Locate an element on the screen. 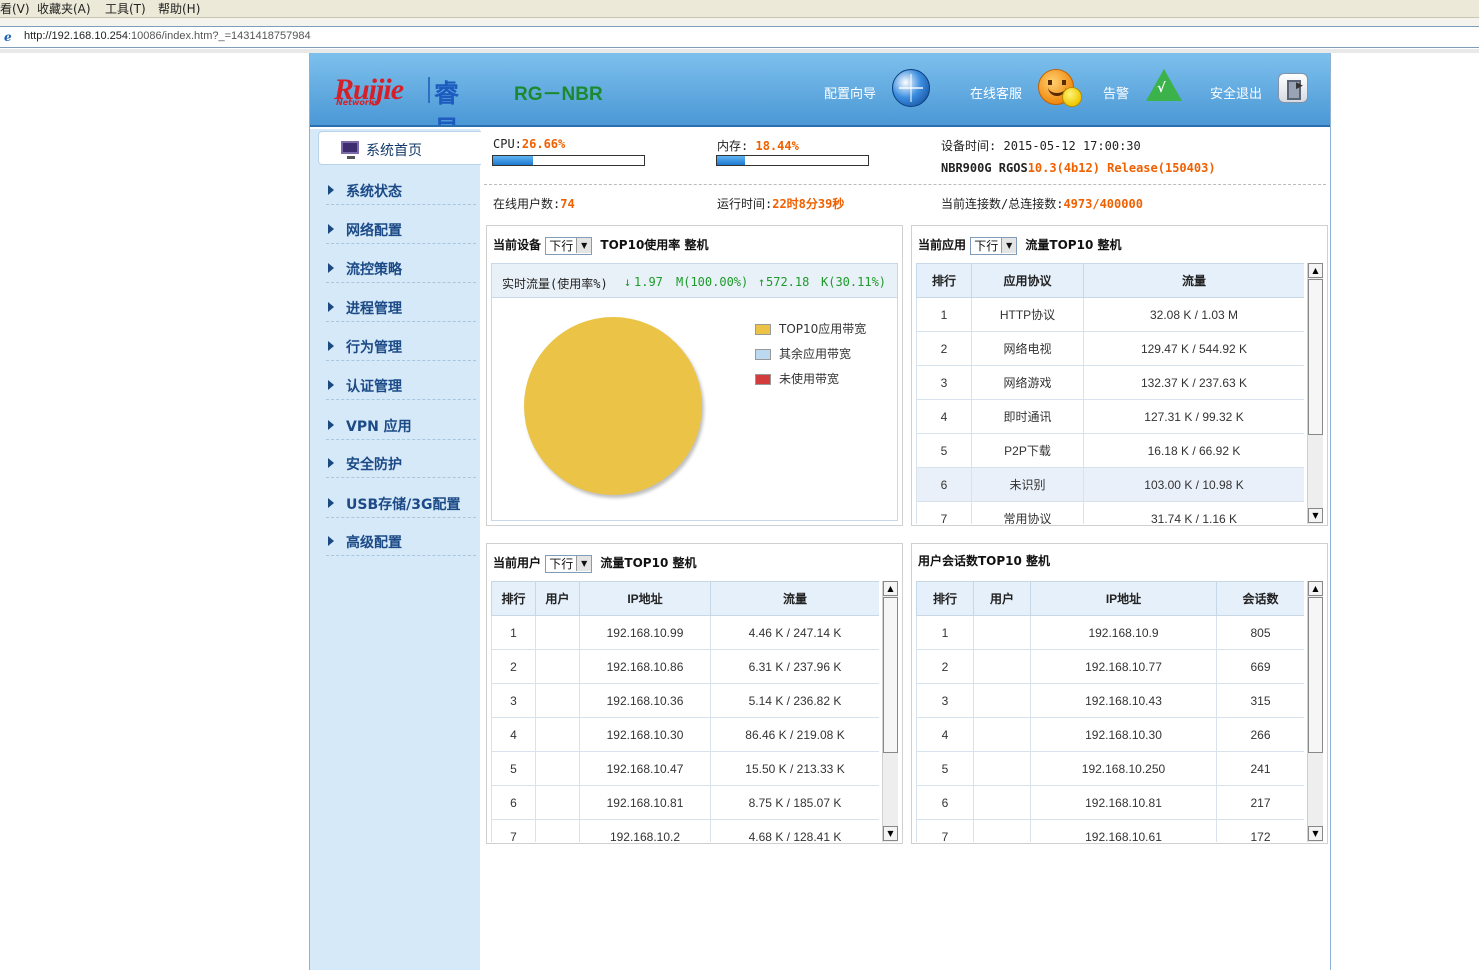  legend-item: 其余应用带宽 is located at coordinates (803, 353).